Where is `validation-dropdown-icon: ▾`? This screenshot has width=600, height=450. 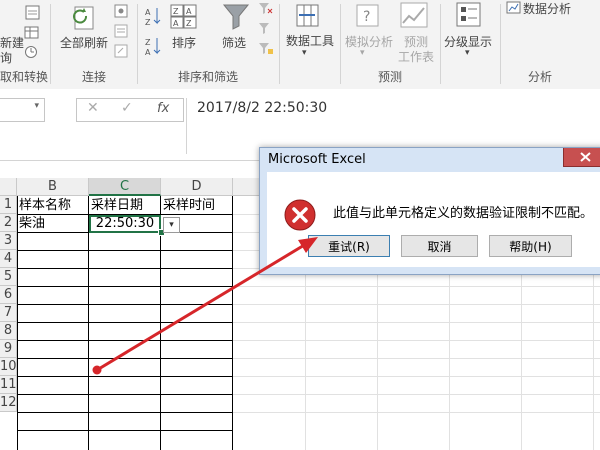 validation-dropdown-icon: ▾ is located at coordinates (171, 225).